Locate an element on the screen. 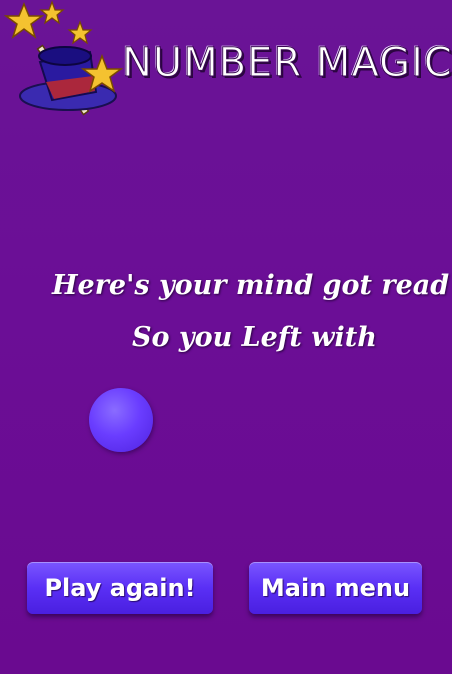 This screenshot has height=674, width=452. play-again-button: Play again! is located at coordinates (120, 588).